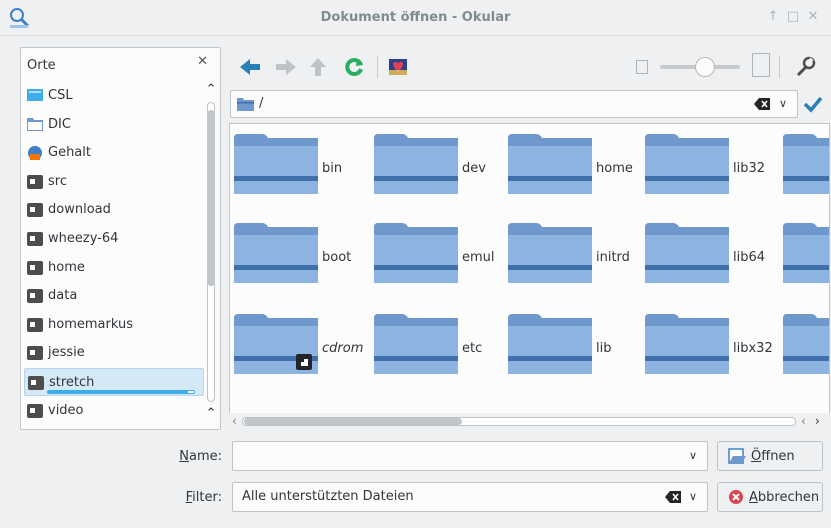 The image size is (831, 528). I want to click on filter-value: Alle unterstützten Dateien, so click(328, 496).